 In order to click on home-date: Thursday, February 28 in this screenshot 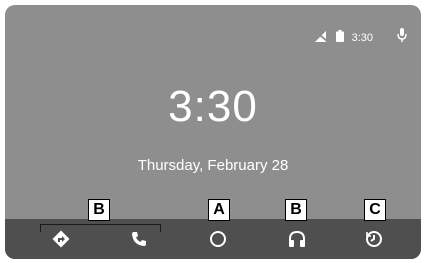, I will do `click(213, 165)`.